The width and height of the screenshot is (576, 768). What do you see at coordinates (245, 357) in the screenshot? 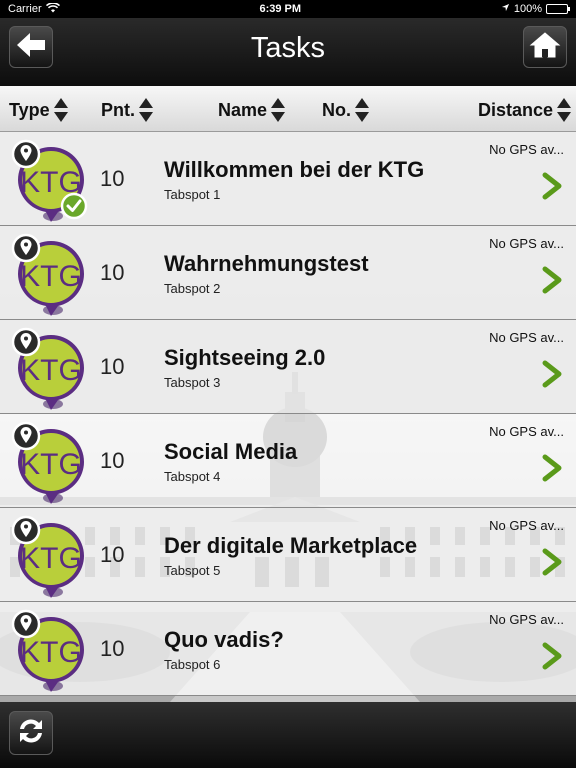
I see `task-title: Sightseeing 2.0` at bounding box center [245, 357].